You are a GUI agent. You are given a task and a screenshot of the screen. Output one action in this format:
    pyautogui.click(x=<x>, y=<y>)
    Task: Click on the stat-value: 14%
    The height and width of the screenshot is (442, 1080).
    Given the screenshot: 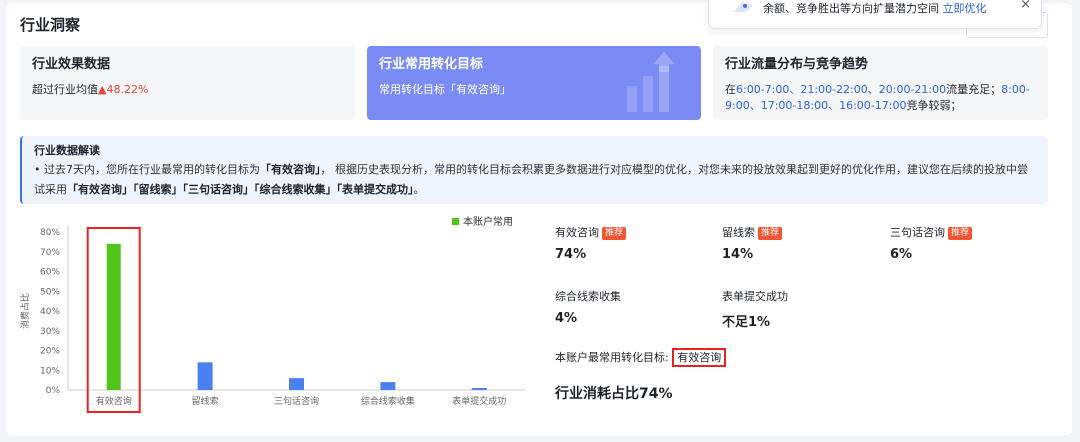 What is the action you would take?
    pyautogui.click(x=738, y=254)
    